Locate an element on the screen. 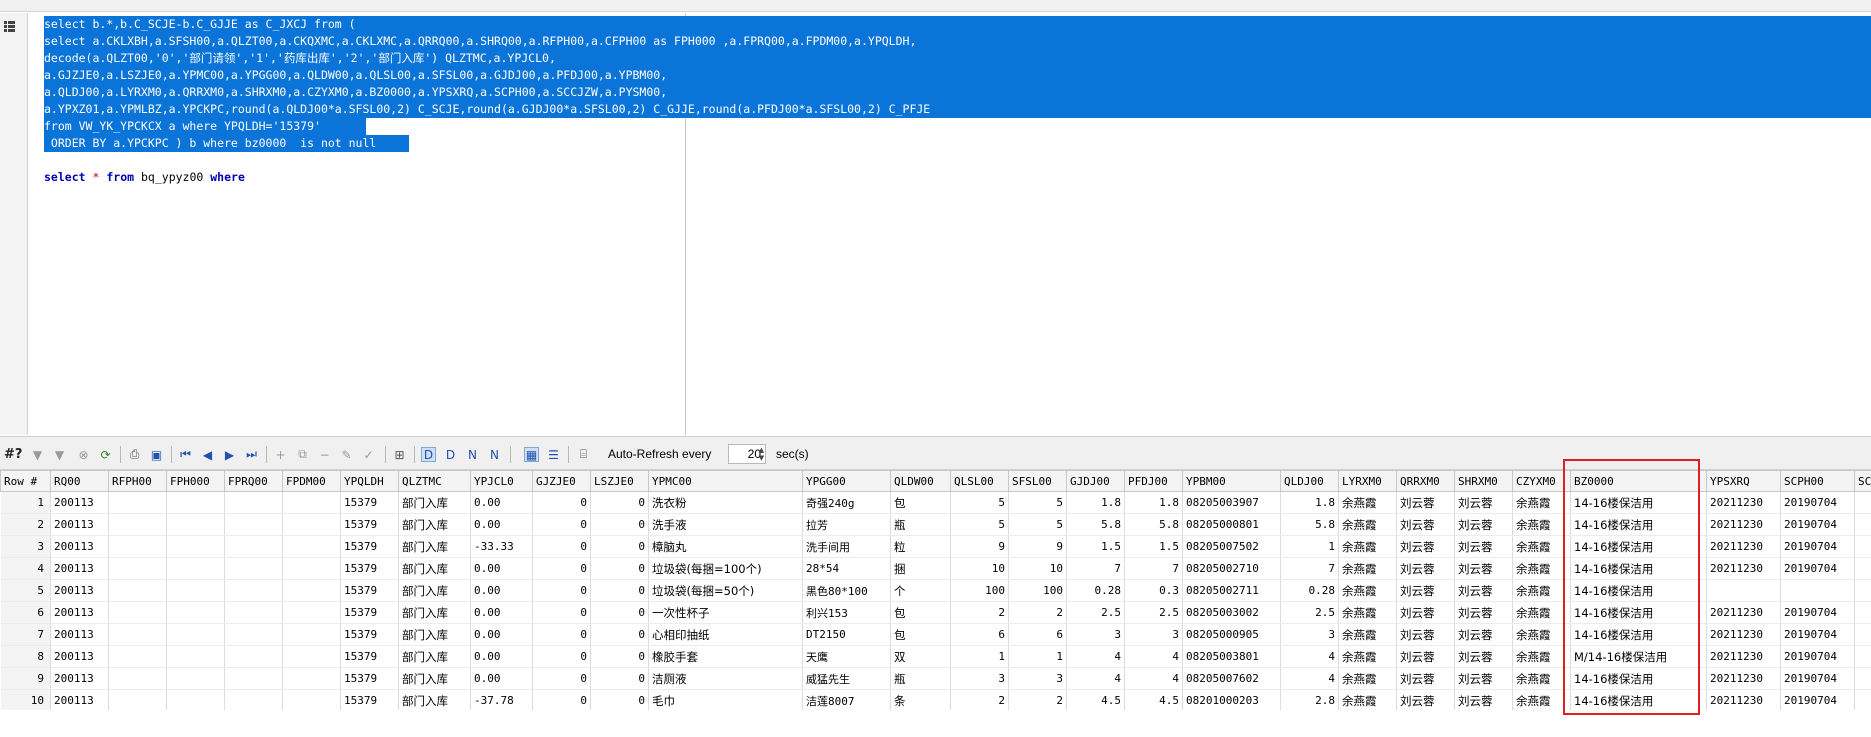 This screenshot has width=1871, height=737. table-cell: 黑色80*100 is located at coordinates (846, 590).